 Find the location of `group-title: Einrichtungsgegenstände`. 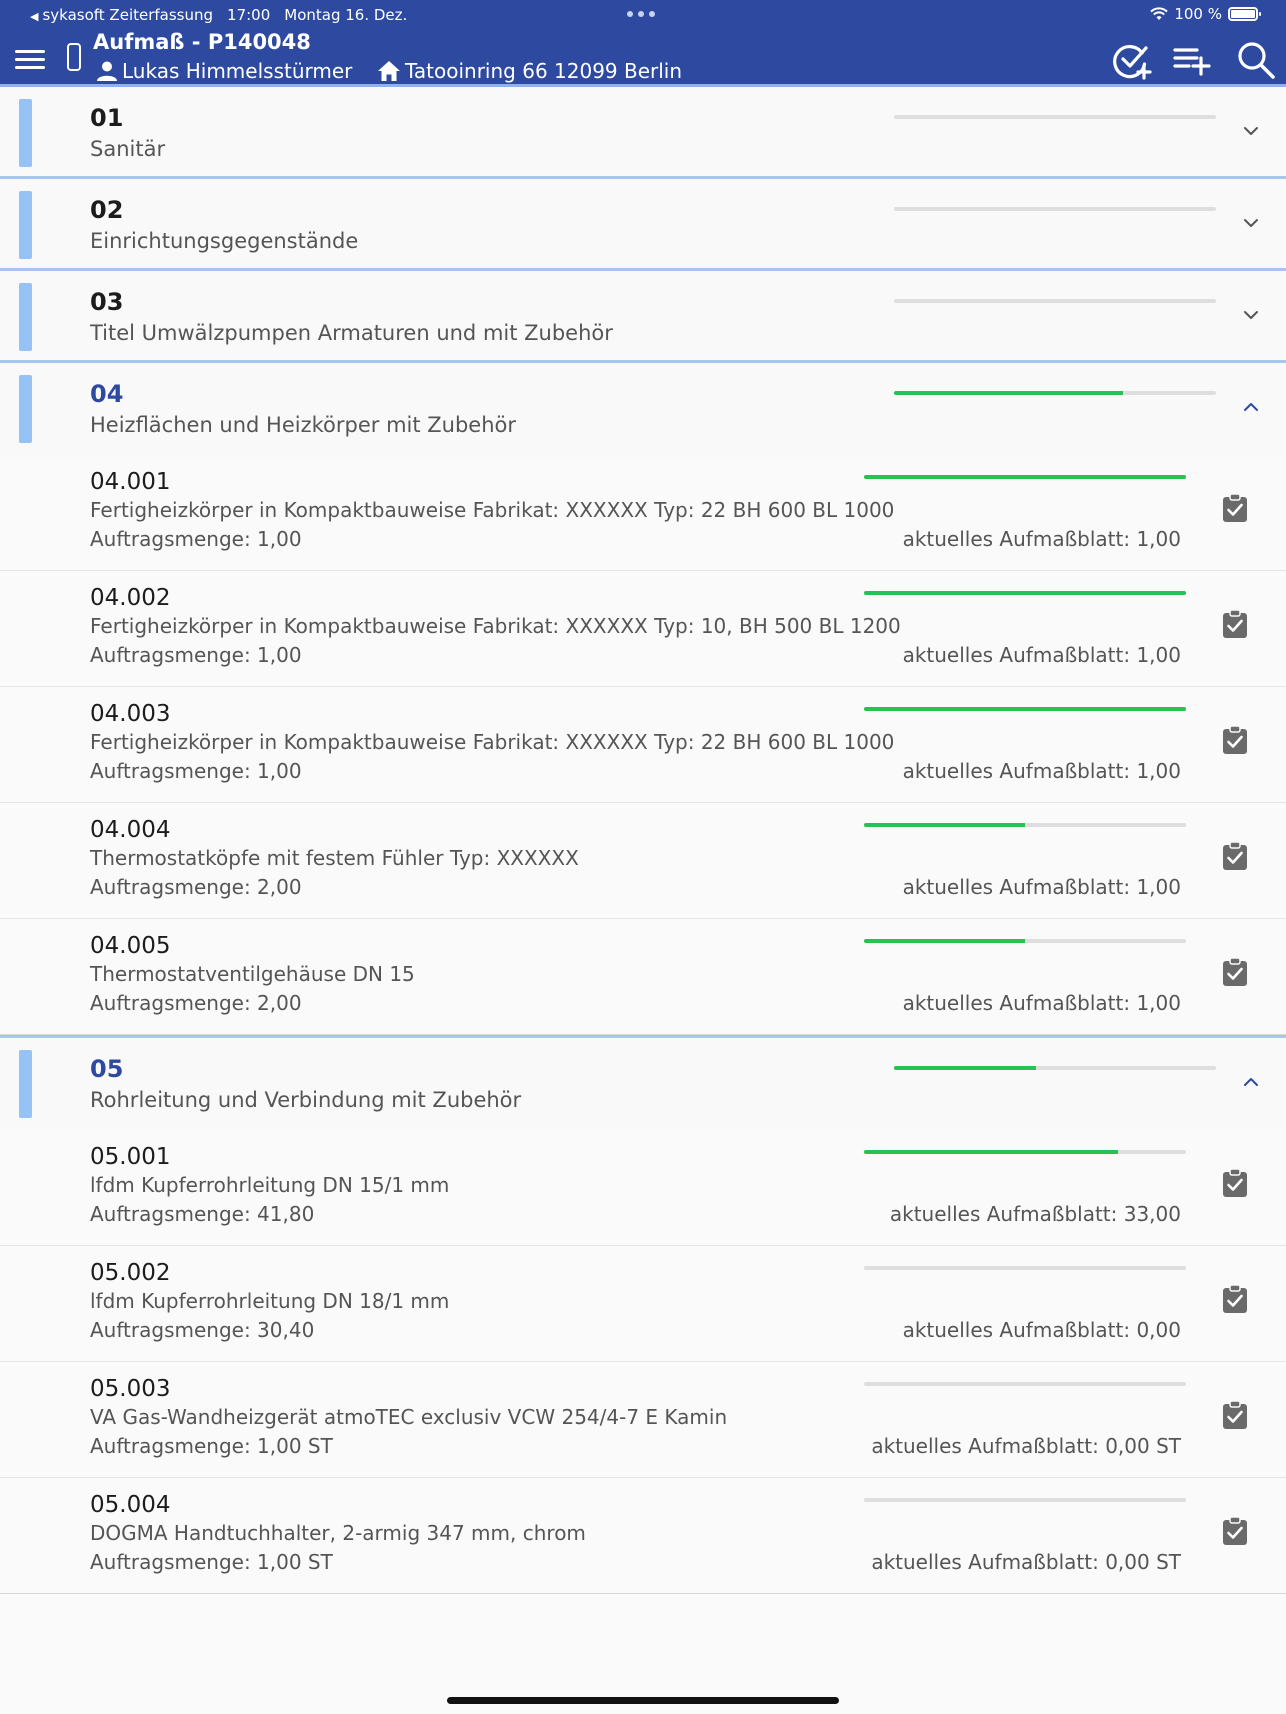

group-title: Einrichtungsgegenstände is located at coordinates (224, 241).